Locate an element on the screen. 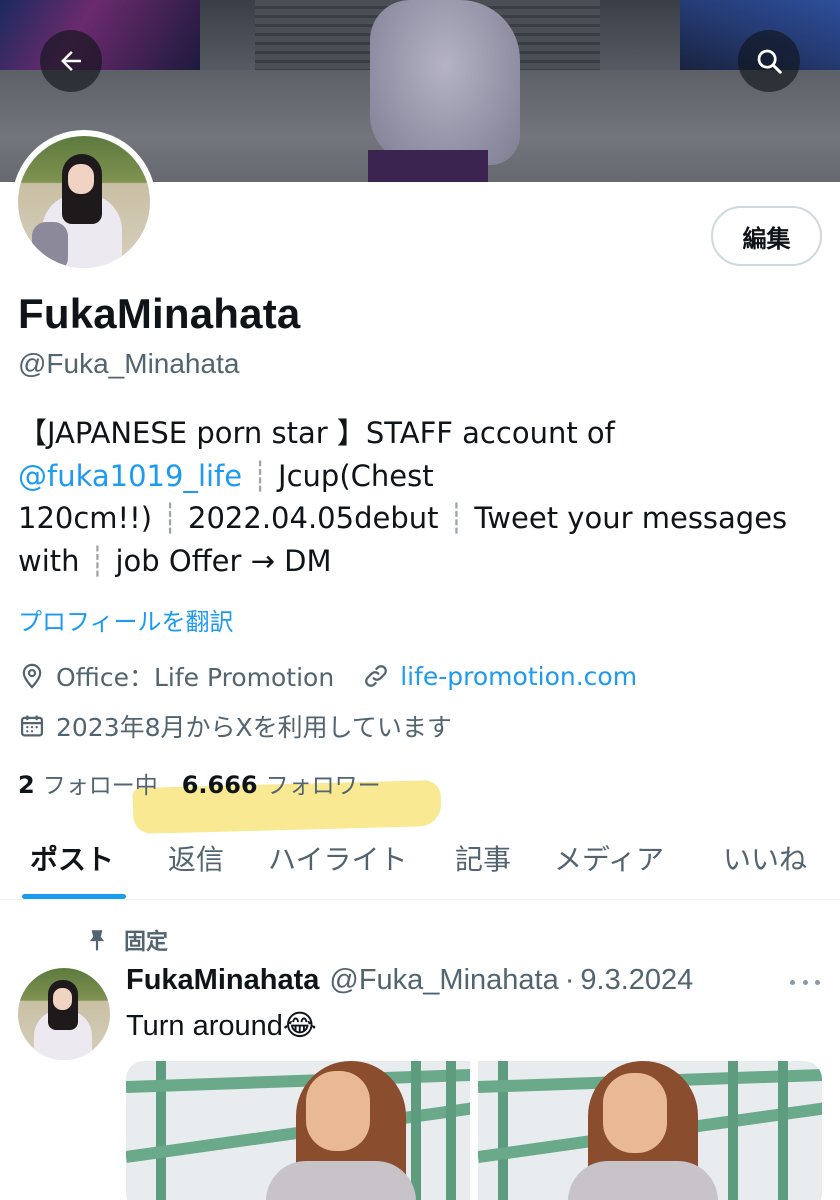 The image size is (840, 1200). profile-meta-joined-row: 2023年8月からXを利用しています is located at coordinates (235, 726).